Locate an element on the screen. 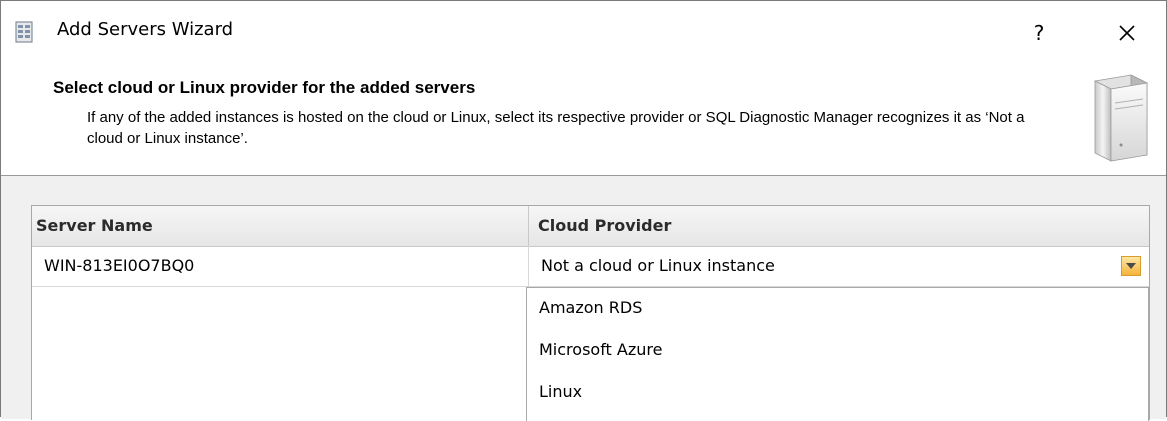 The image size is (1167, 421). server-list-icon is located at coordinates (24, 32).